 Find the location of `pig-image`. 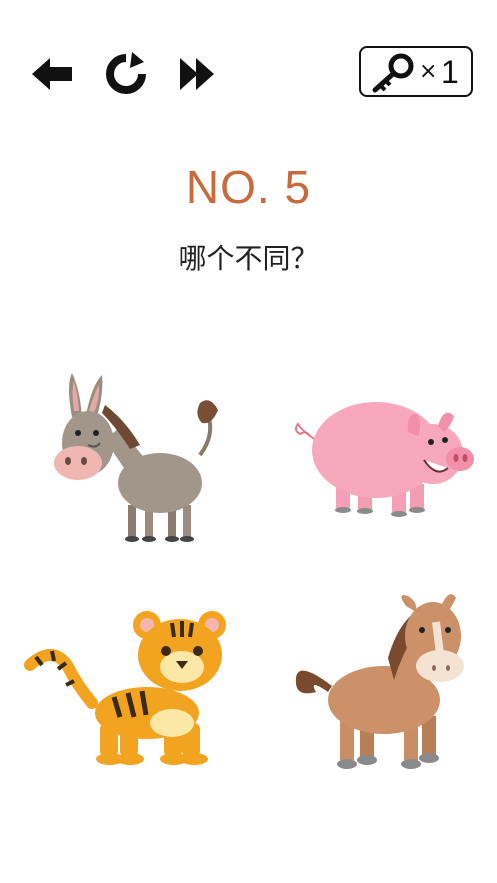

pig-image is located at coordinates (384, 459).